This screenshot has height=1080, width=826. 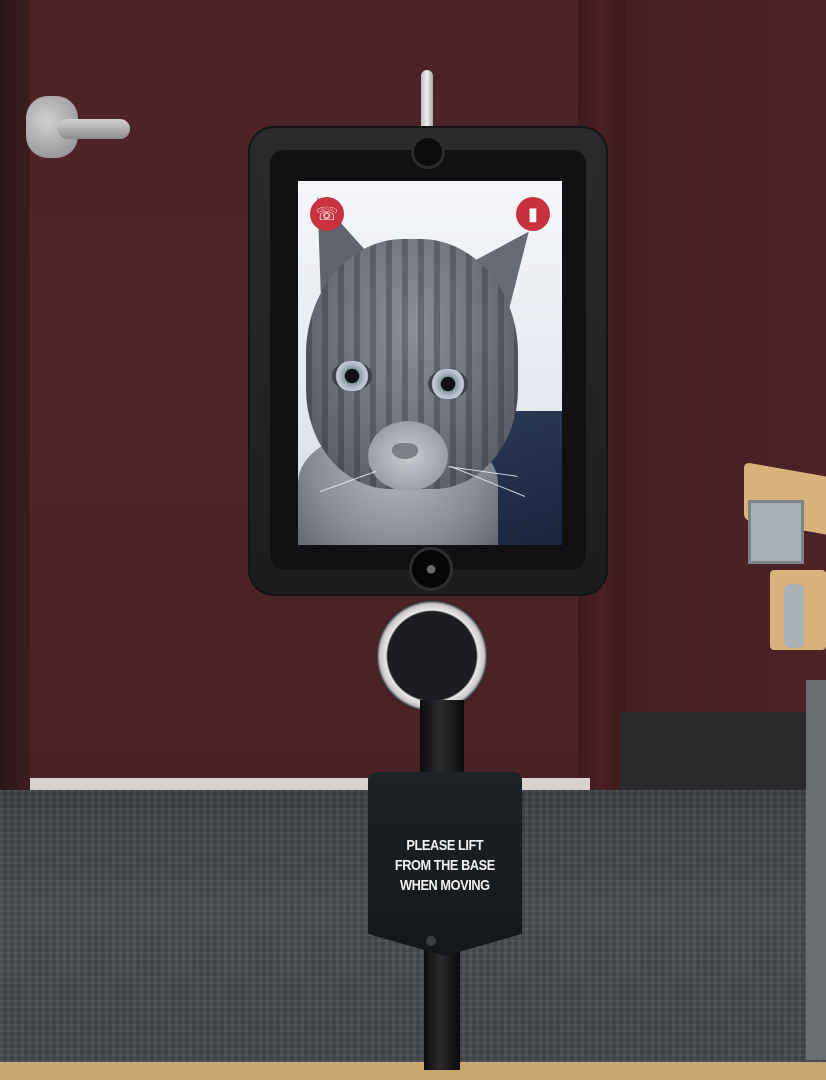 I want to click on home-button: ●, so click(x=431, y=569).